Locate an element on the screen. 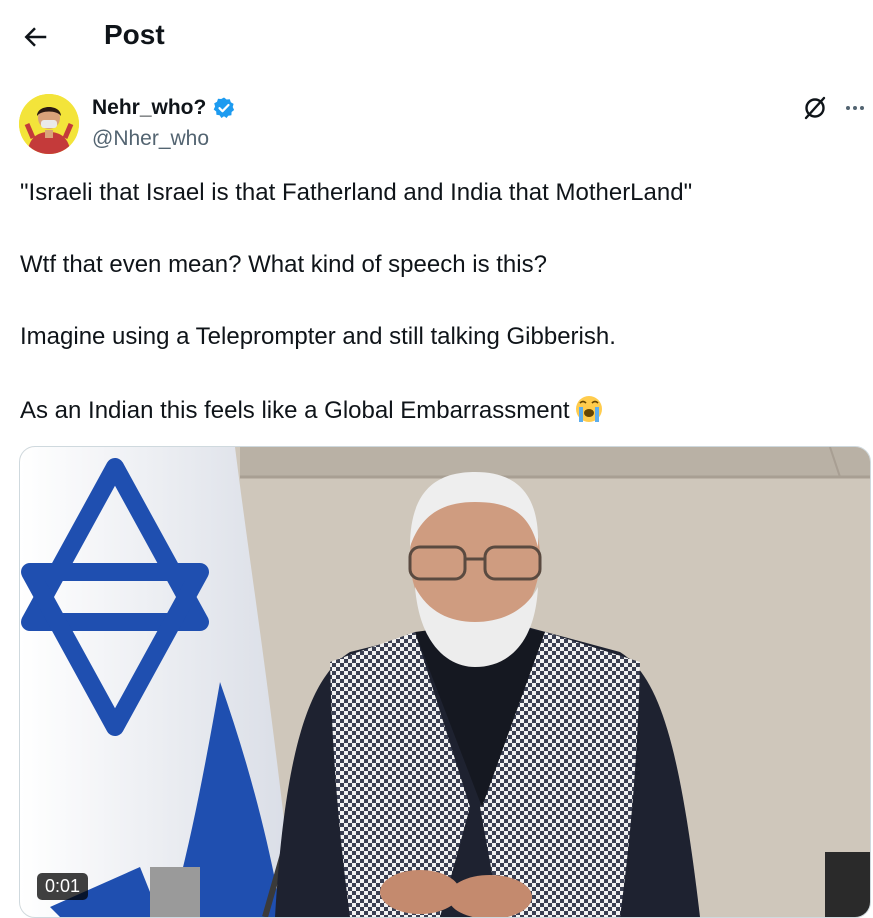  author-handle: @Nher_who is located at coordinates (150, 139).